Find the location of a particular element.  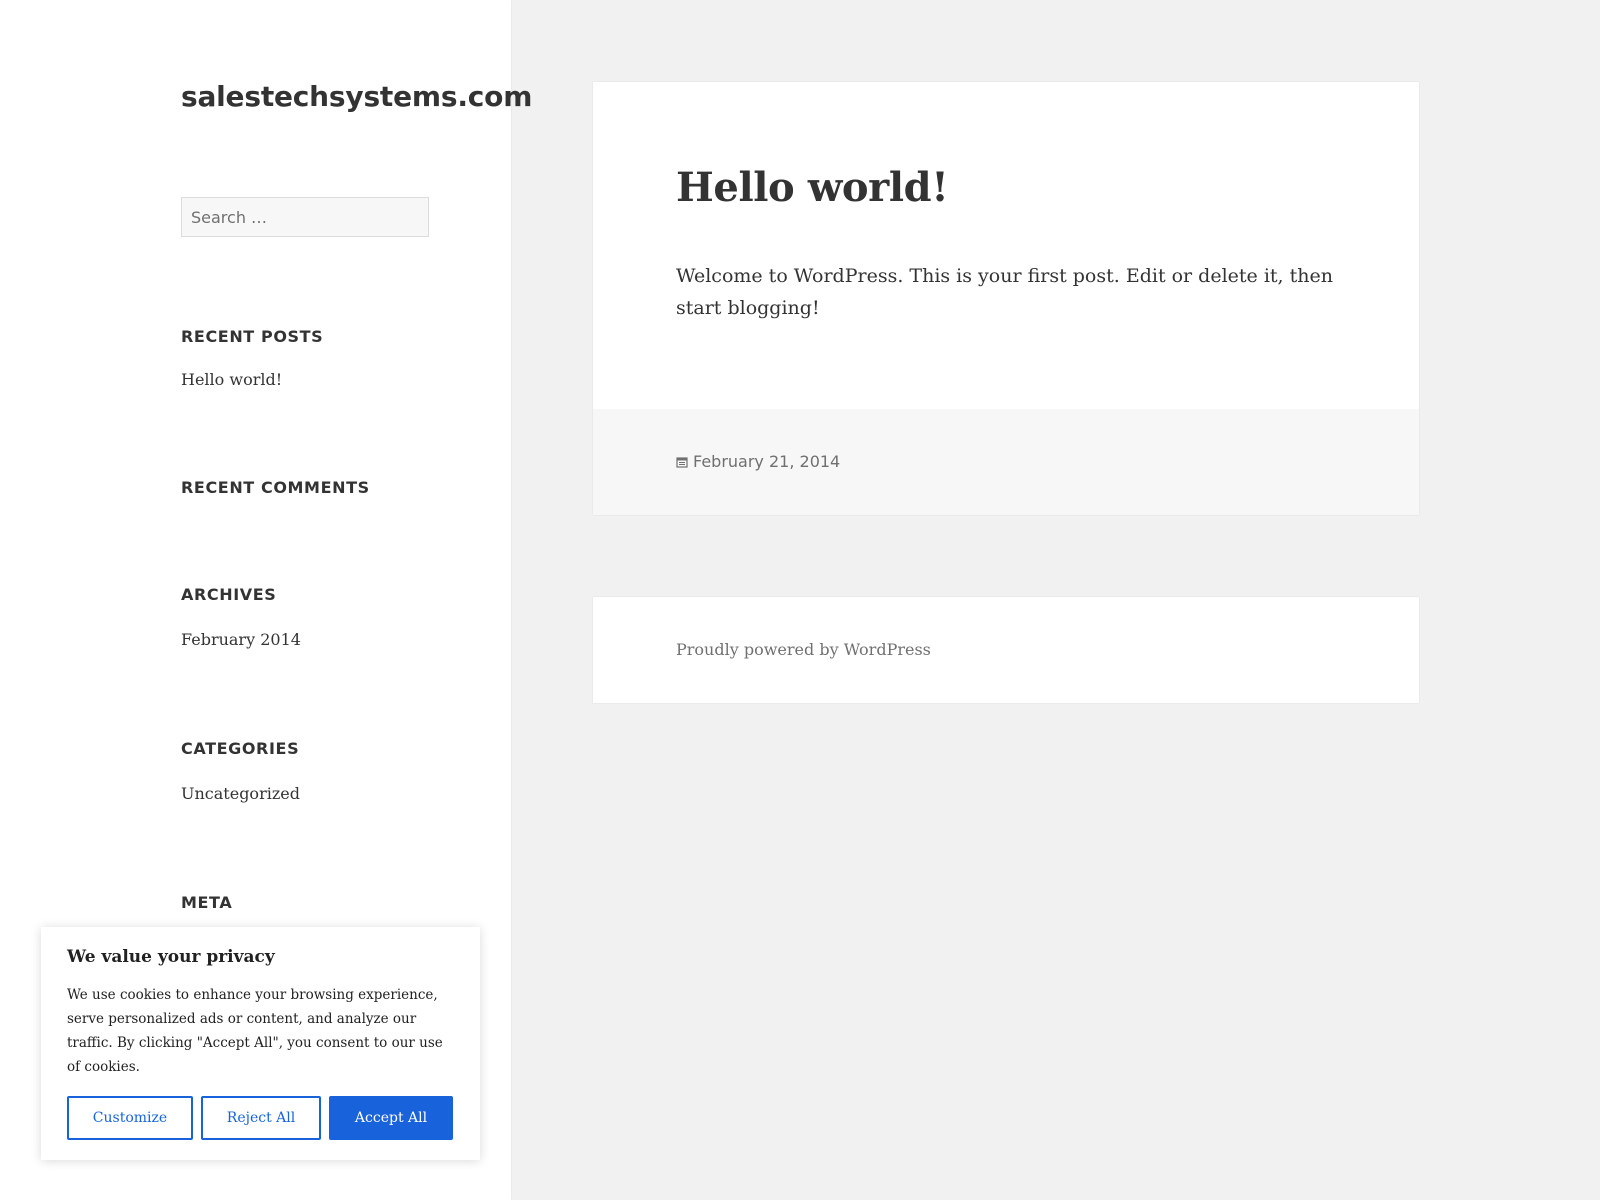

category-link: Uncategorized is located at coordinates (240, 793).